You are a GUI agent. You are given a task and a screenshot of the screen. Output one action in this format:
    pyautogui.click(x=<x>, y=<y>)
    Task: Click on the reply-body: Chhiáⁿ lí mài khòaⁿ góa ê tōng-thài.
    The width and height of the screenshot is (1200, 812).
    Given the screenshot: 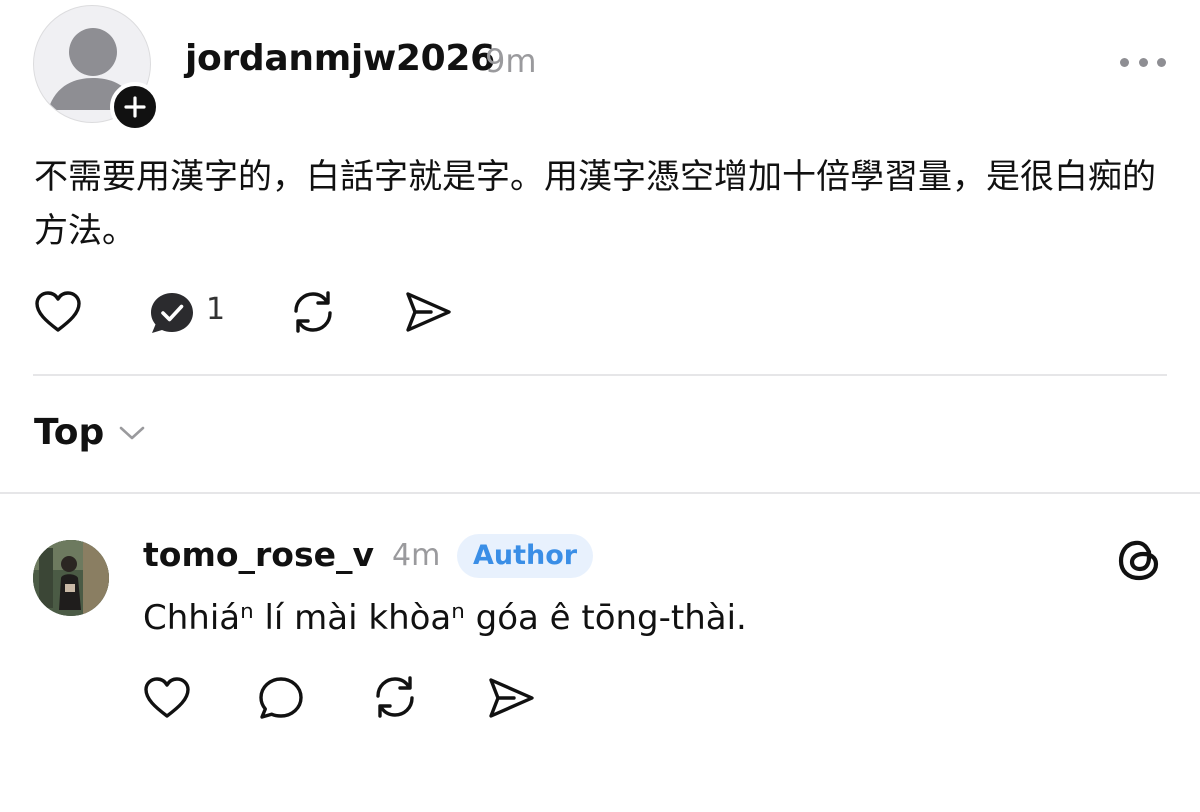 What is the action you would take?
    pyautogui.click(x=445, y=618)
    